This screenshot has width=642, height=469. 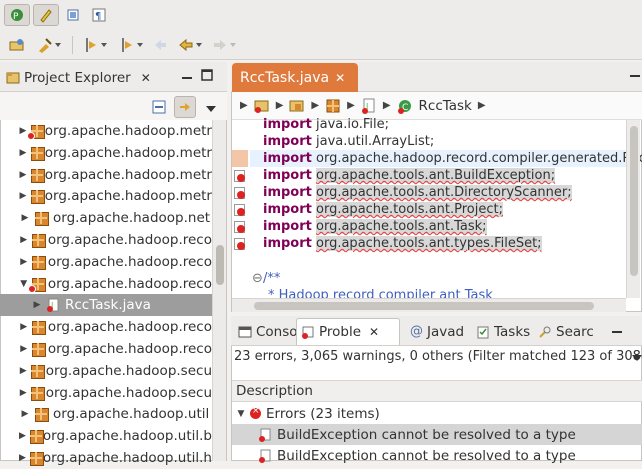 What do you see at coordinates (437, 391) in the screenshot?
I see `column-header-description: Description` at bounding box center [437, 391].